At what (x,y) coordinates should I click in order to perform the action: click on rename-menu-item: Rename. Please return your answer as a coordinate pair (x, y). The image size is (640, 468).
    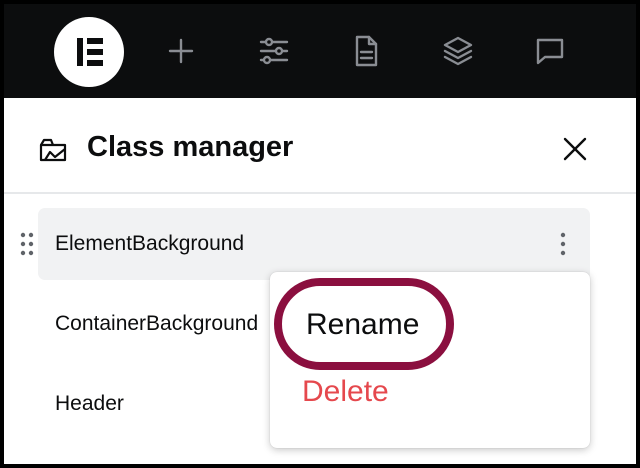
    Looking at the image, I should click on (364, 324).